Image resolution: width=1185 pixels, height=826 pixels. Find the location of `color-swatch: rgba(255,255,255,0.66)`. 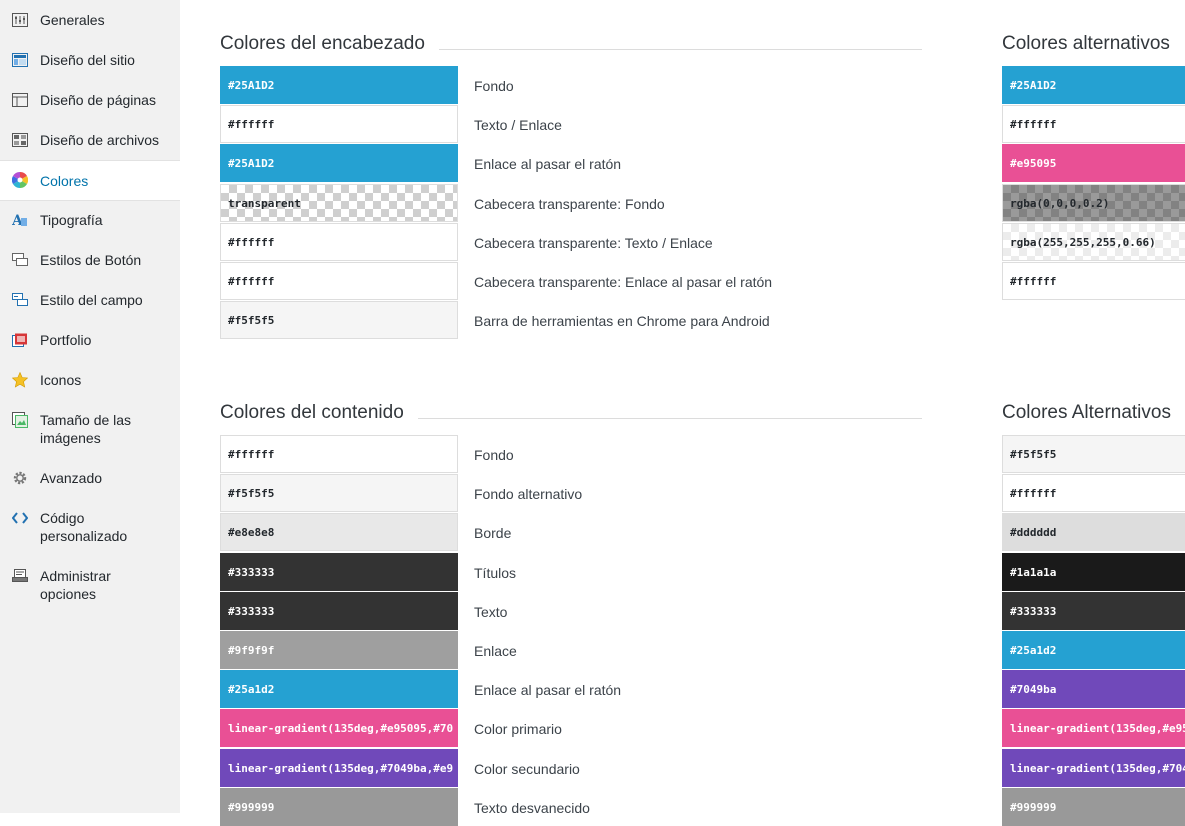

color-swatch: rgba(255,255,255,0.66) is located at coordinates (1093, 242).